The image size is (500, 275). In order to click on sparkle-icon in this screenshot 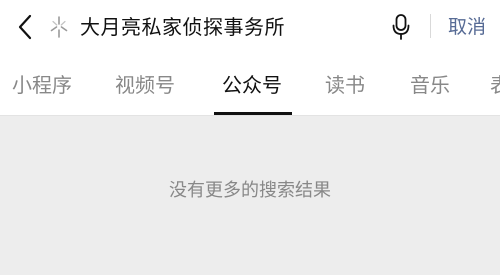, I will do `click(59, 27)`.